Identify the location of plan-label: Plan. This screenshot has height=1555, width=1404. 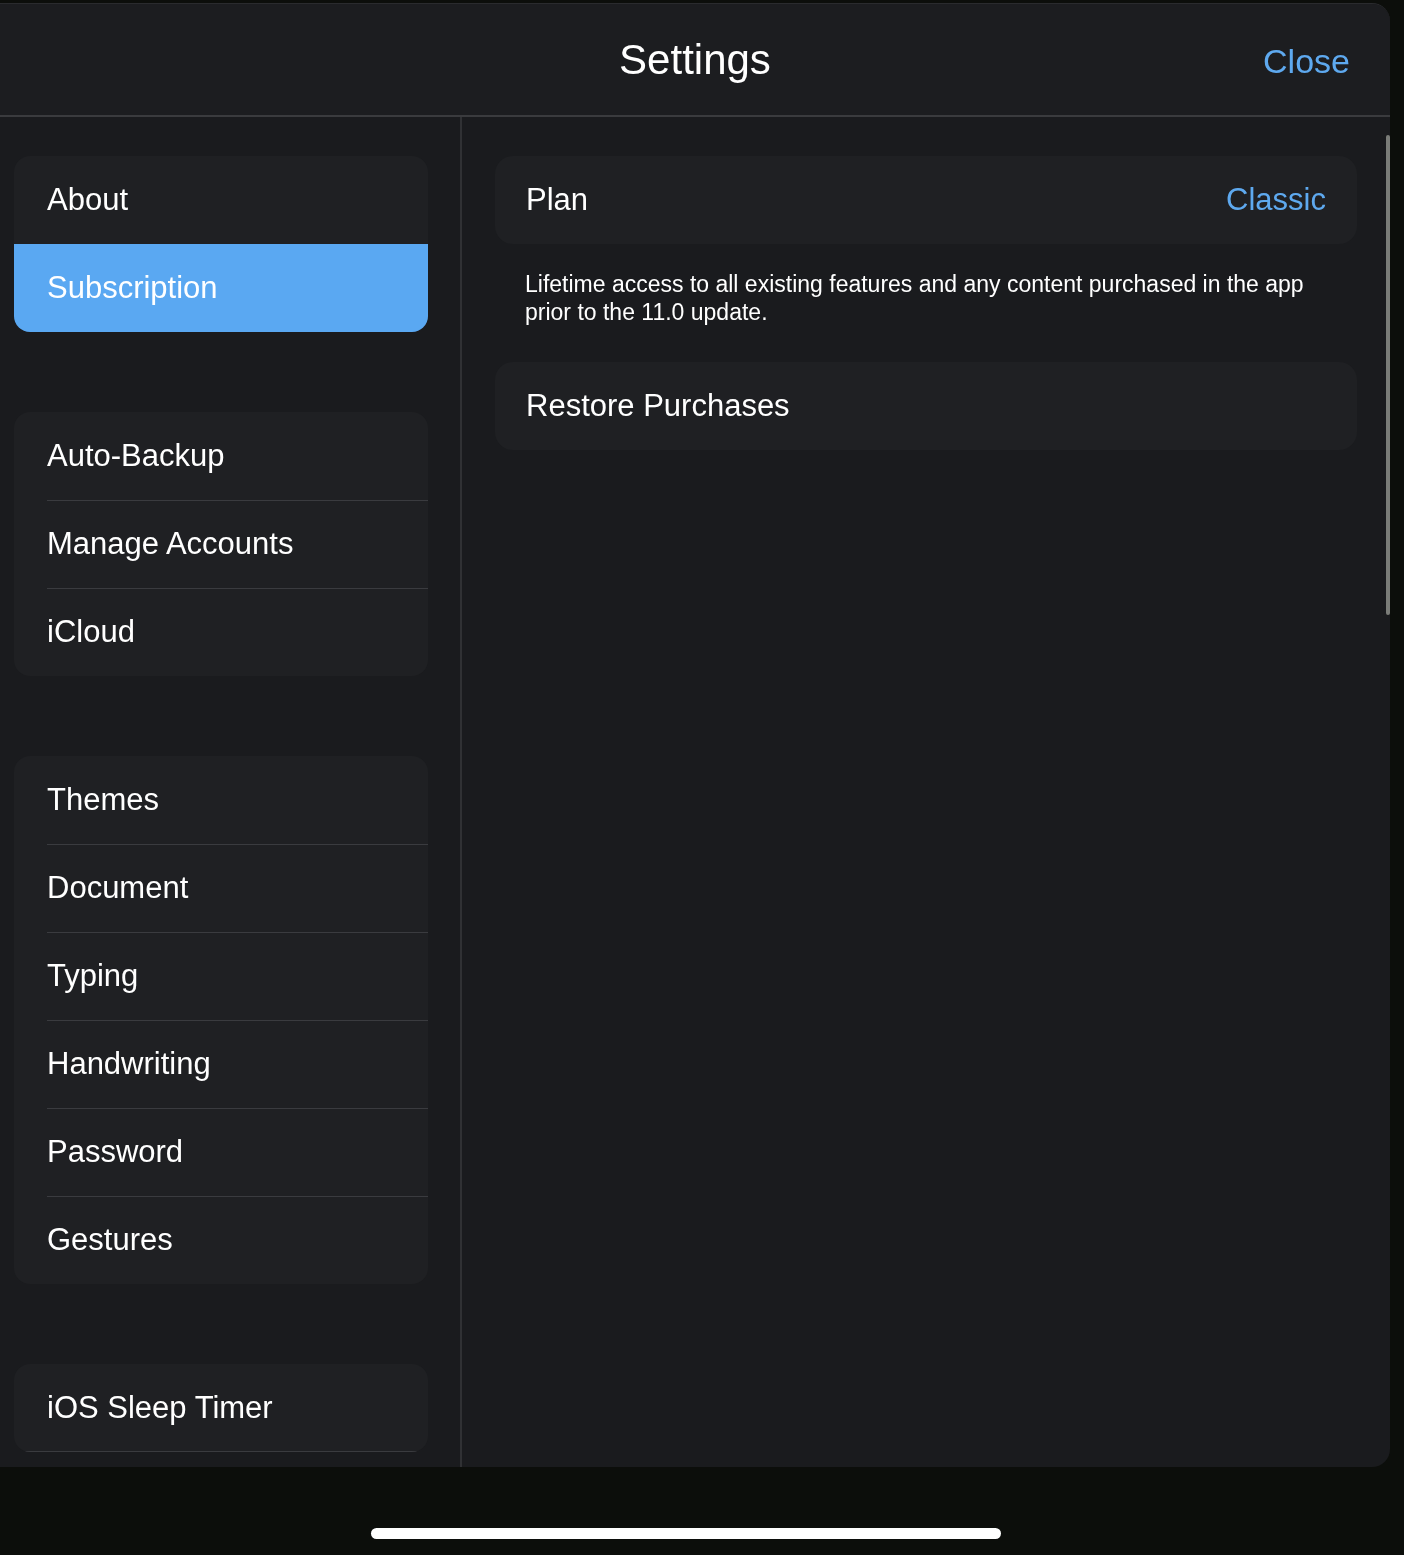
(557, 200).